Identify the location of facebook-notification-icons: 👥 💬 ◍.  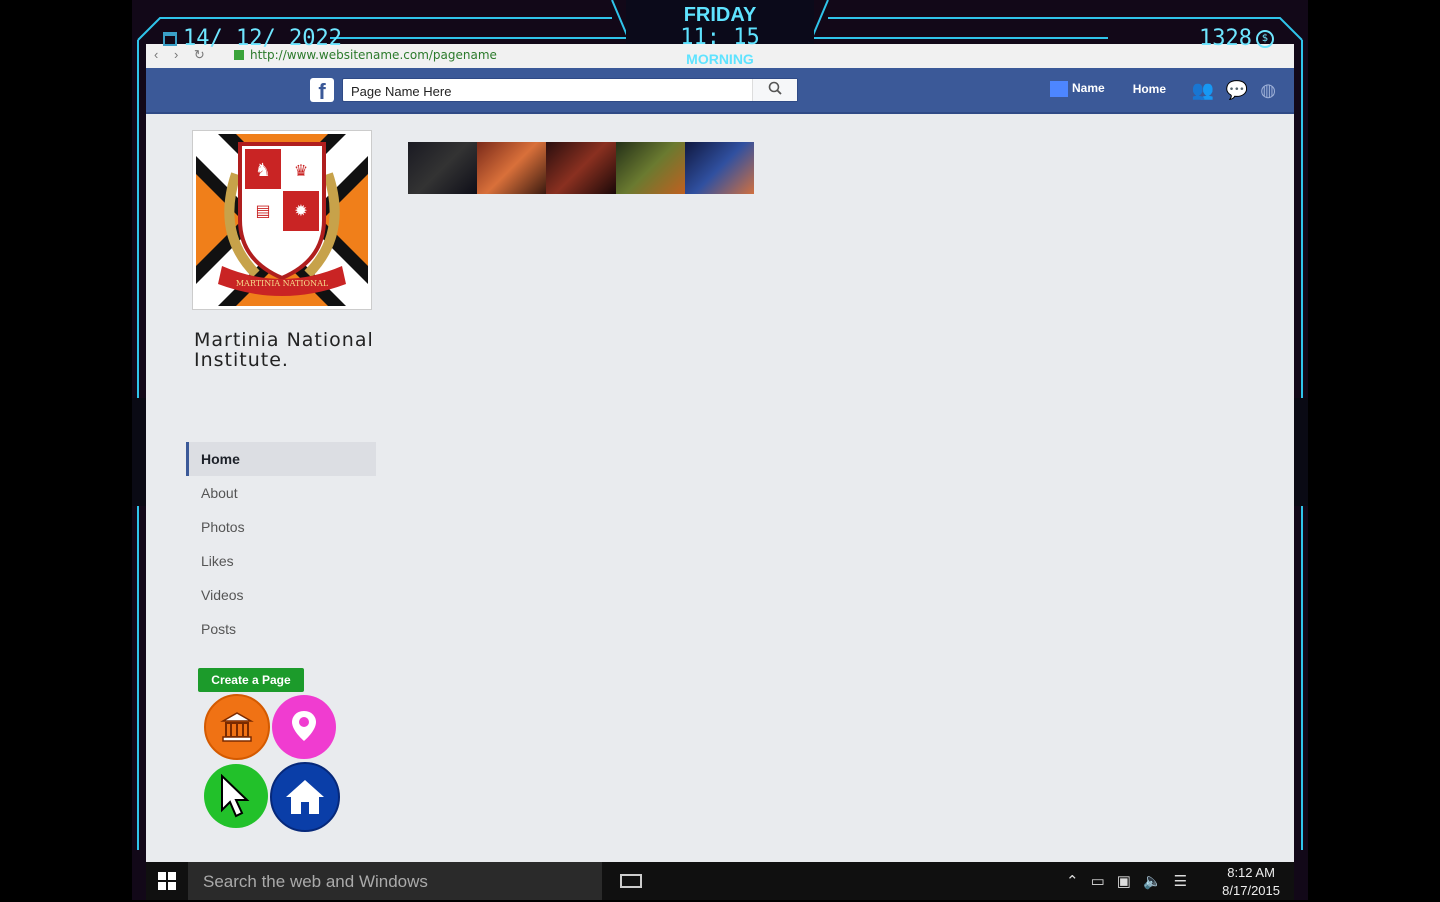
(1233, 90).